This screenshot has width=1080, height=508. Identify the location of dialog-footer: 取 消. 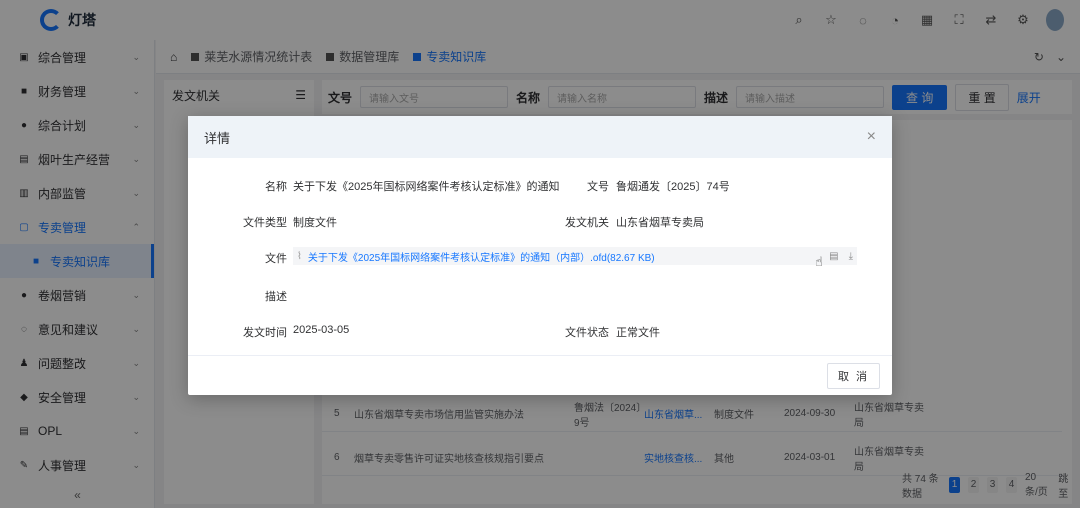
(540, 375).